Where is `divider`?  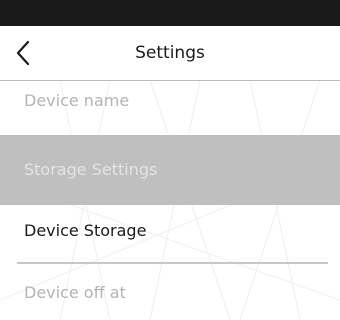
divider is located at coordinates (172, 263).